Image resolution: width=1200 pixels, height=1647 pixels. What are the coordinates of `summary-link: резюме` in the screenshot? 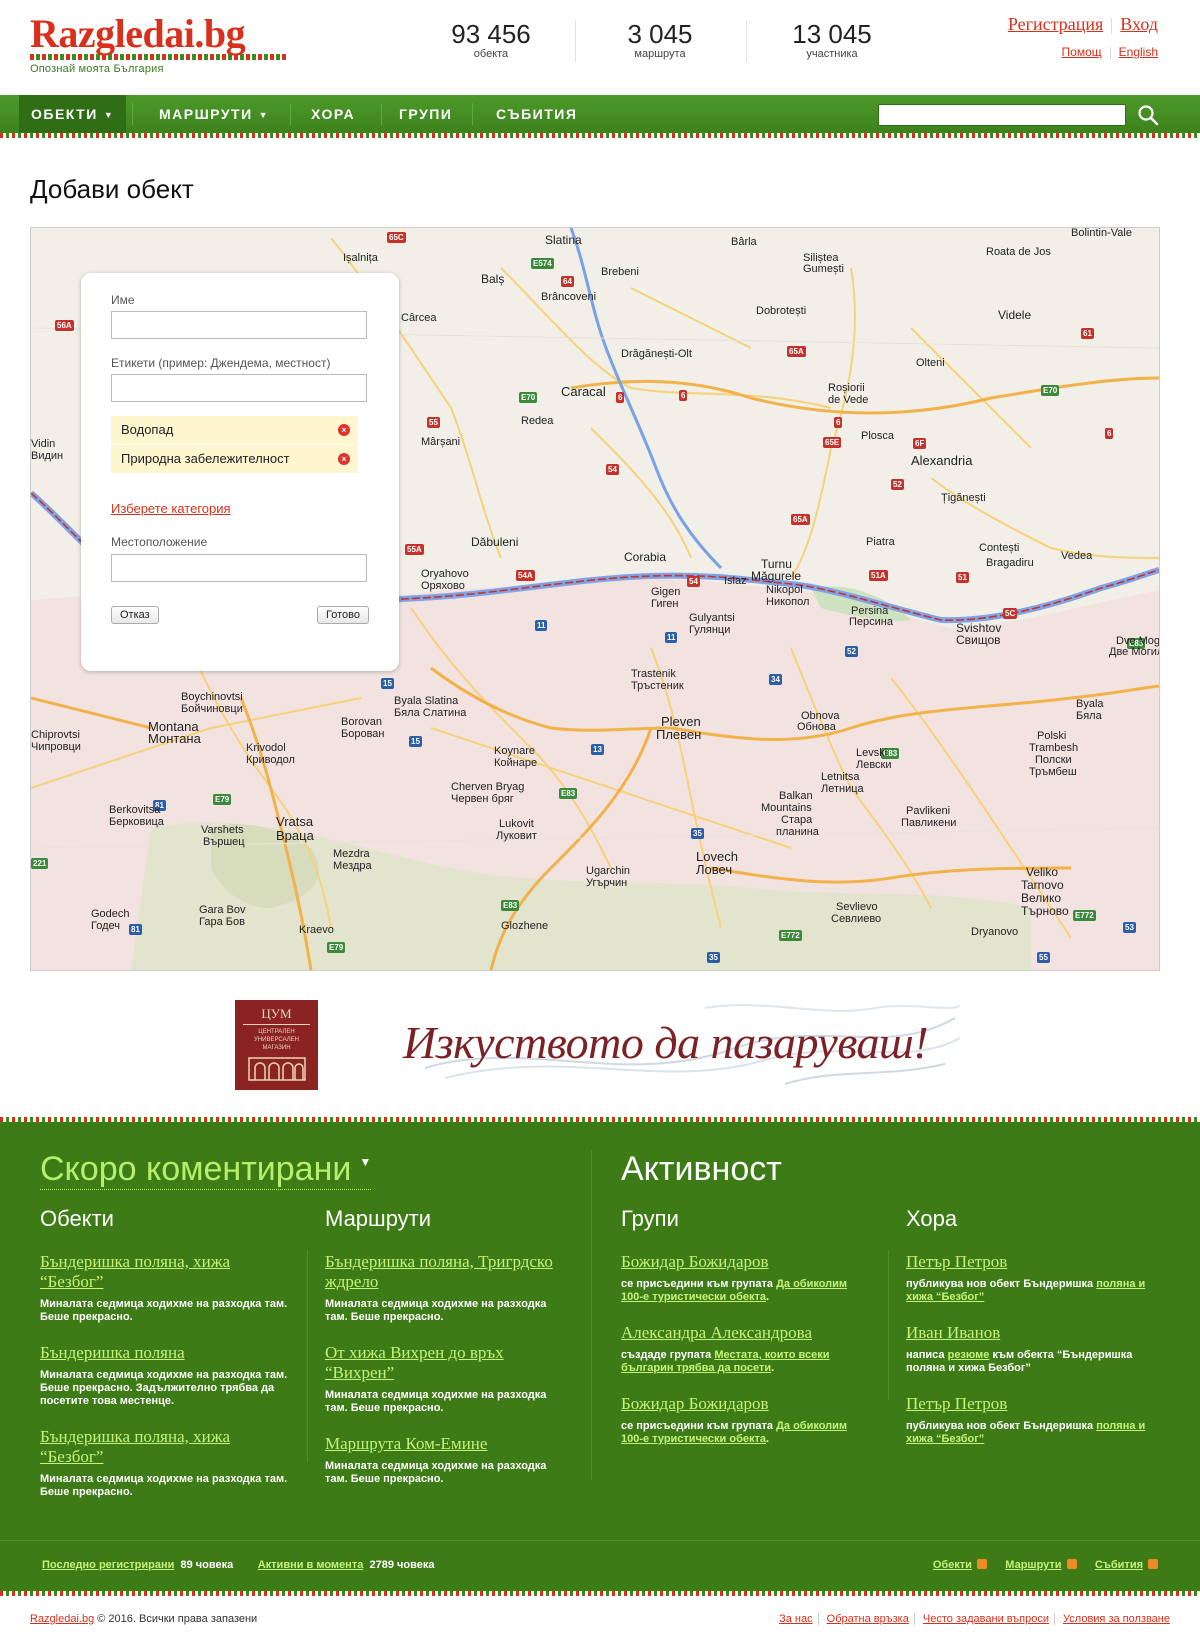 It's located at (969, 1355).